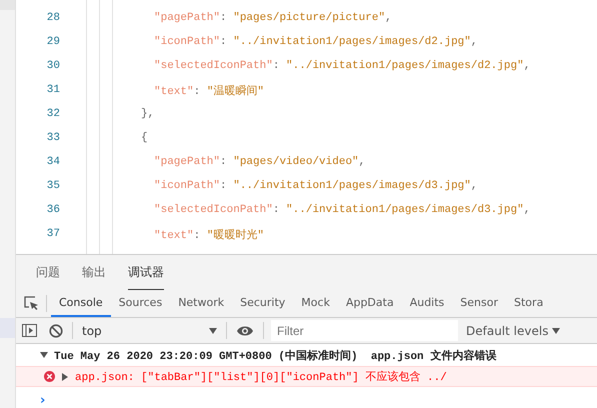 Image resolution: width=597 pixels, height=408 pixels. I want to click on console-prompt: ›, so click(31, 400).